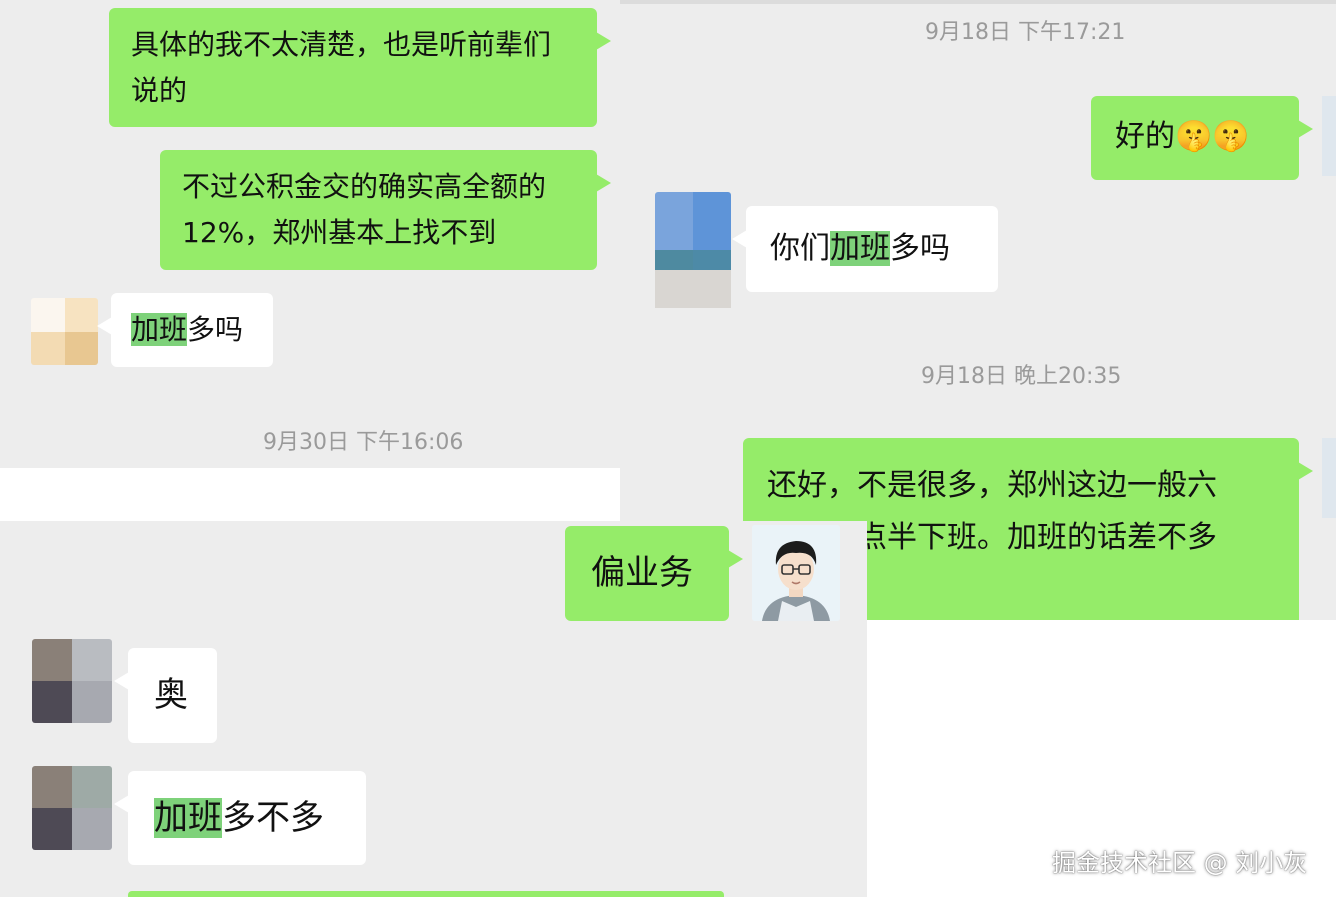 Image resolution: width=1336 pixels, height=897 pixels. What do you see at coordinates (363, 442) in the screenshot?
I see `timestamp: 9月30日 下午16:06` at bounding box center [363, 442].